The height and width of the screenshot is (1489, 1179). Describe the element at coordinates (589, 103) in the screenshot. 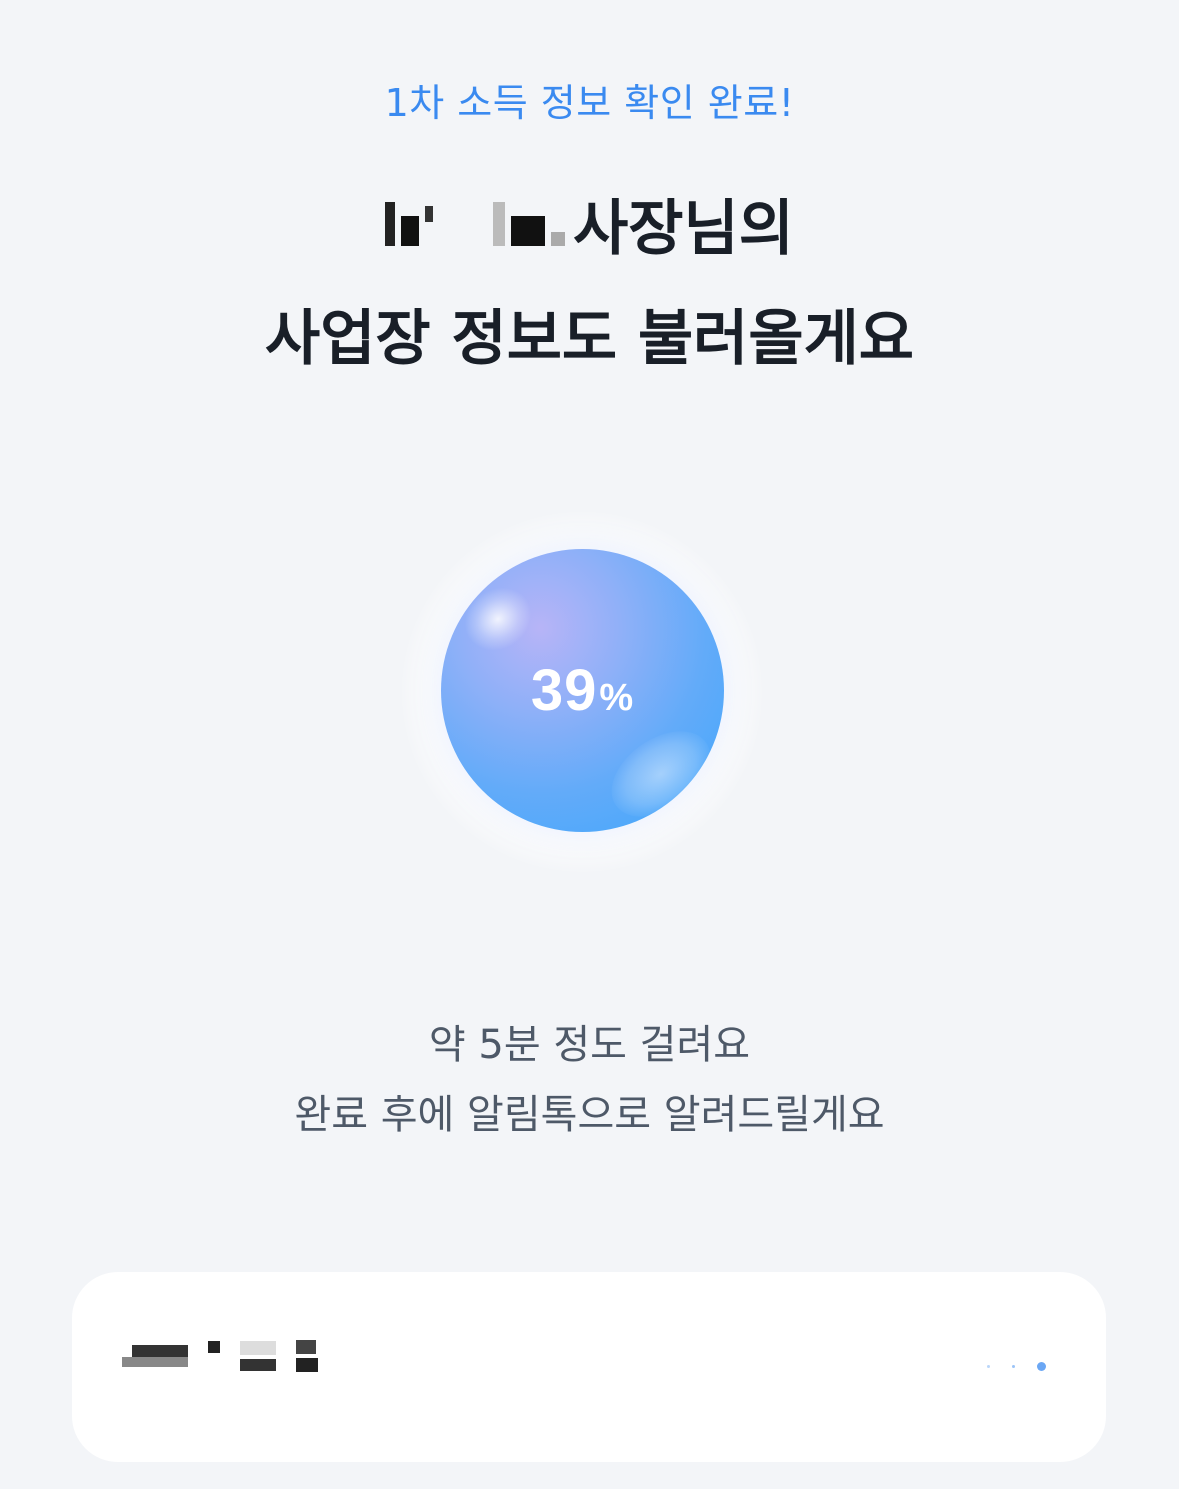

I see `status-subtitle: 1차 소득 정보 확인 완료!` at that location.